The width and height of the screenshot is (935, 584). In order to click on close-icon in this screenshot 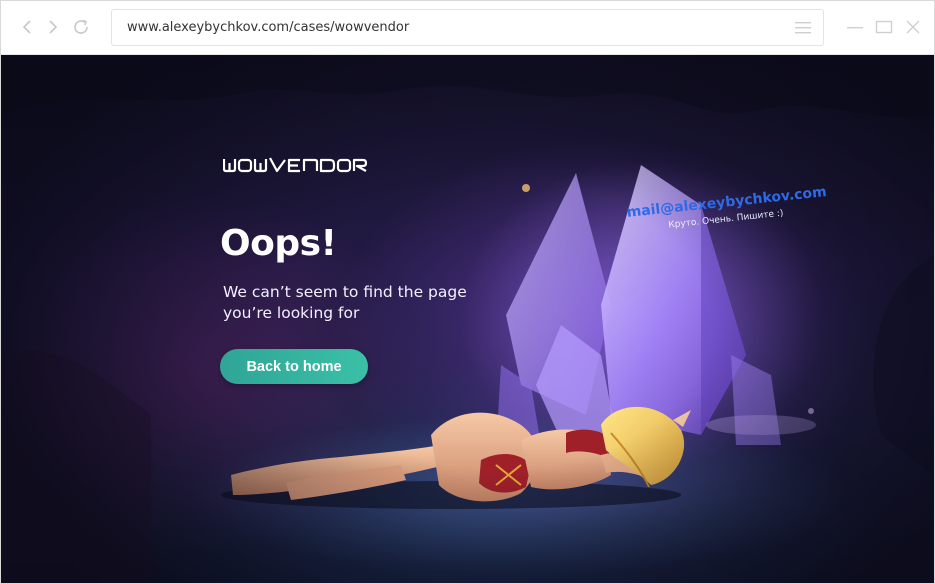, I will do `click(913, 27)`.